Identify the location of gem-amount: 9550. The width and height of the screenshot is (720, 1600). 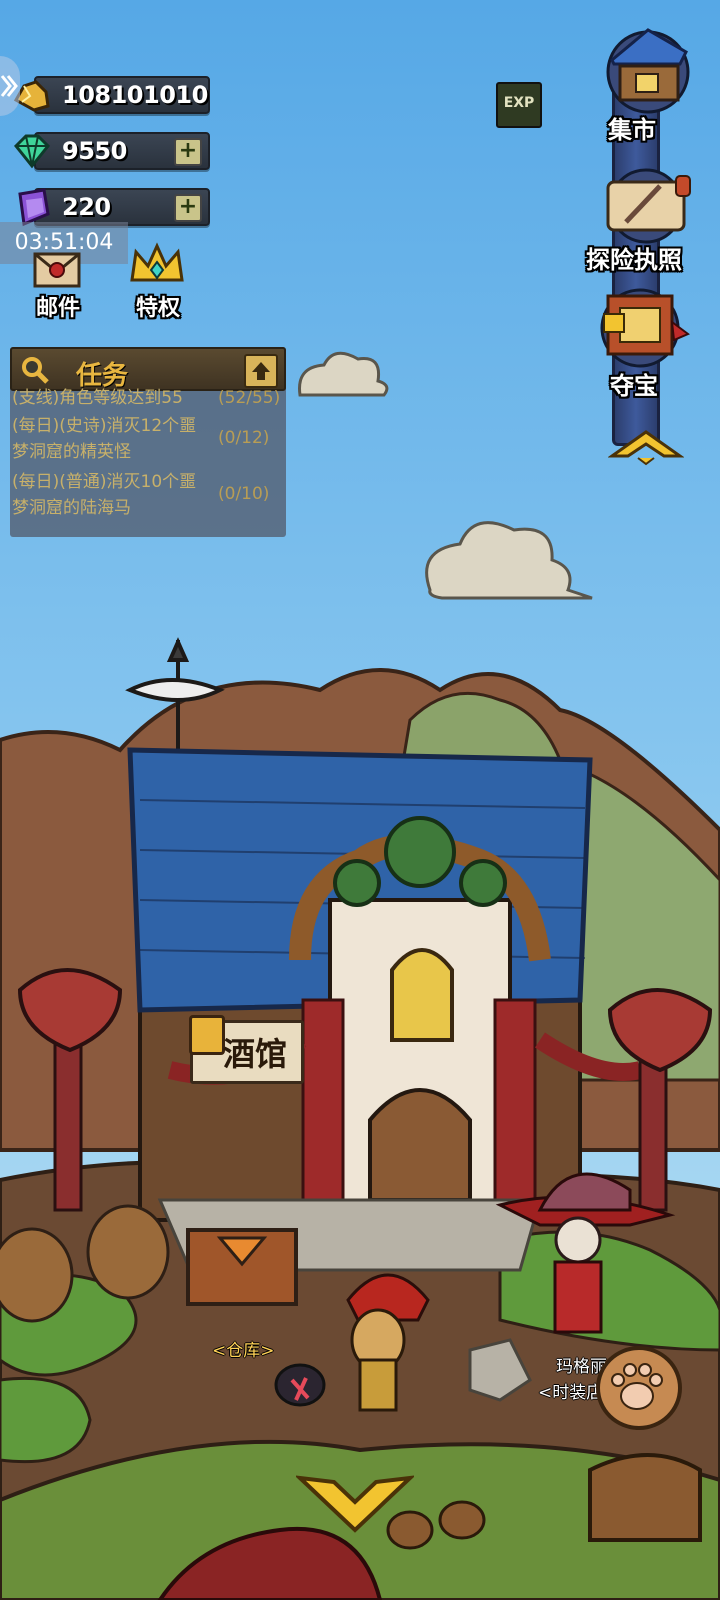
(94, 151).